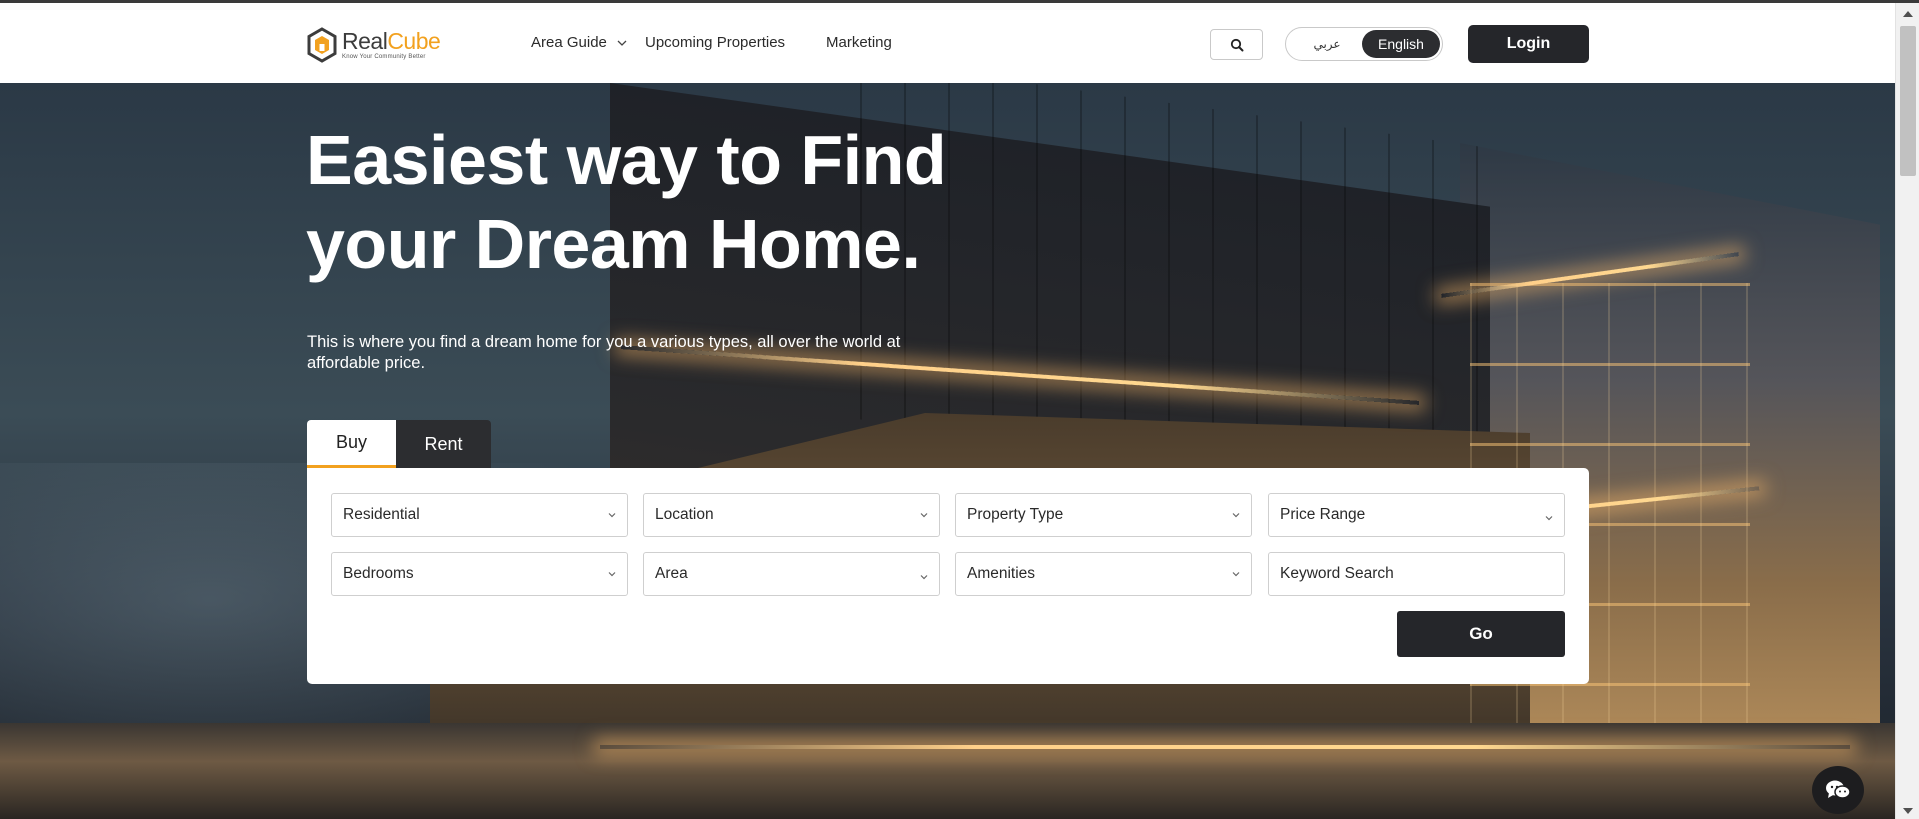 The image size is (1919, 819). Describe the element at coordinates (666, 202) in the screenshot. I see `hero-headline: Easiest way to Find your Dream Home.` at that location.